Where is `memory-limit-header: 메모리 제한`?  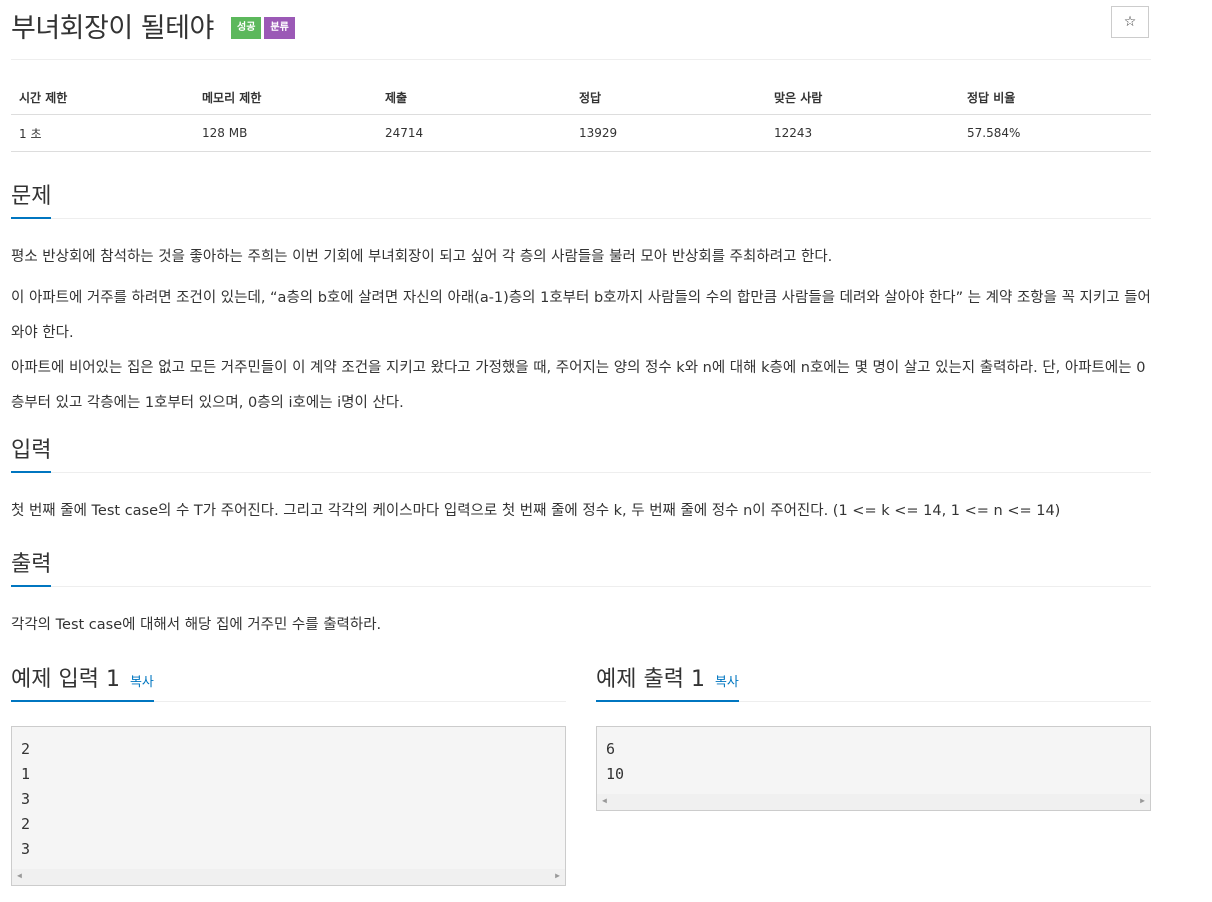
memory-limit-header: 메모리 제한 is located at coordinates (285, 97).